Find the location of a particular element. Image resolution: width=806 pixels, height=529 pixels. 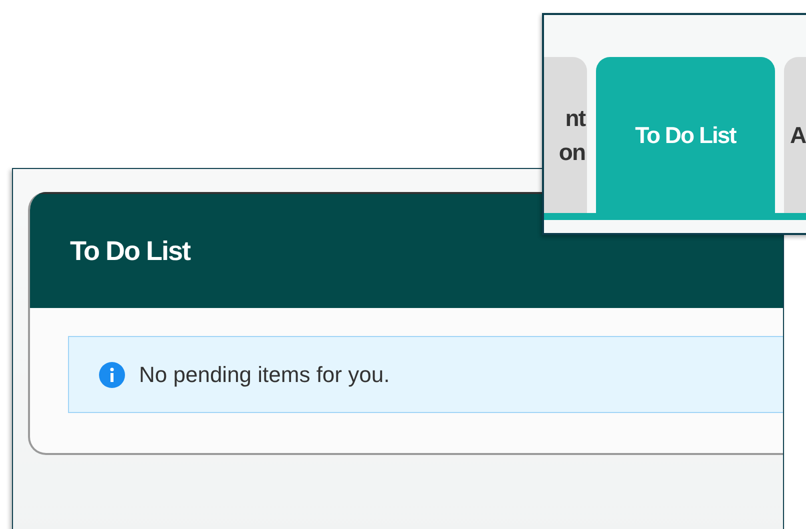

alert-message: No pending items for you. is located at coordinates (264, 375).